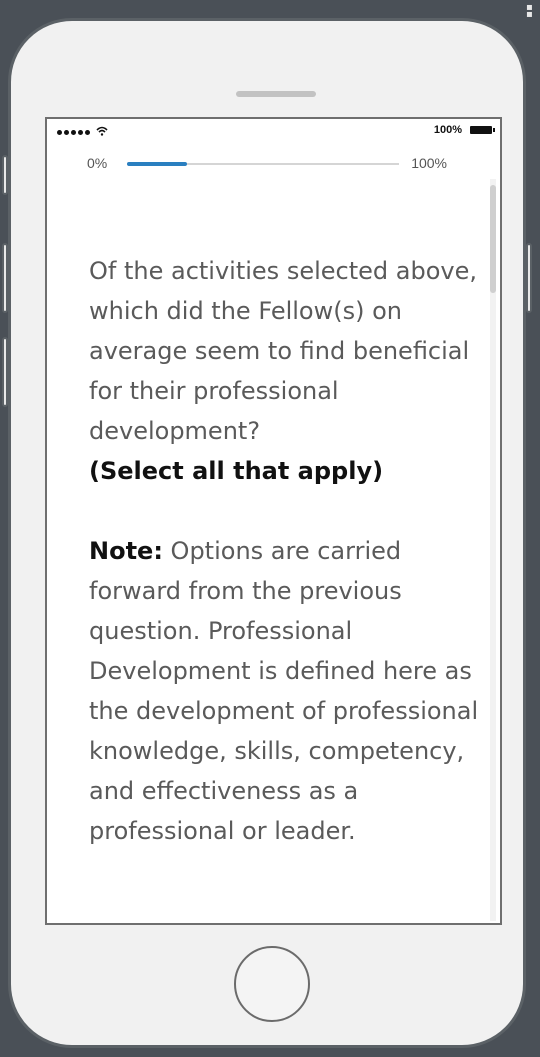  Describe the element at coordinates (273, 131) in the screenshot. I see `status-bar: 100%` at that location.